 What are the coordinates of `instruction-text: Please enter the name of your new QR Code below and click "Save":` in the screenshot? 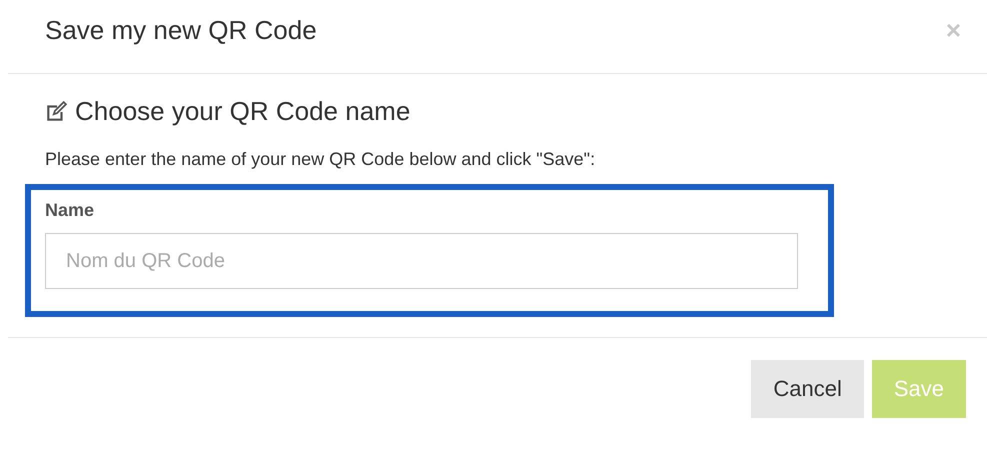 It's located at (320, 159).